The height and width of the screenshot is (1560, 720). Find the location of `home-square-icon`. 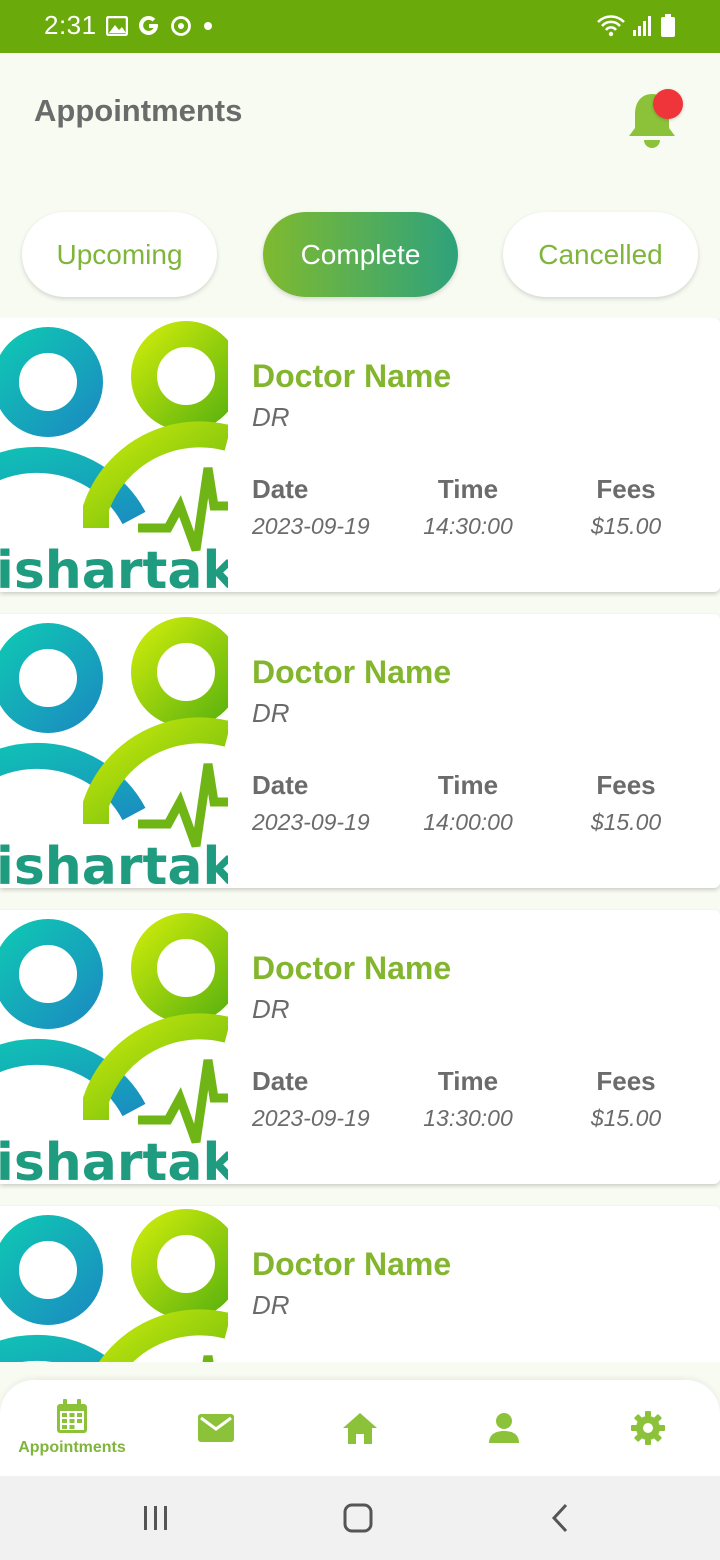

home-square-icon is located at coordinates (358, 1518).